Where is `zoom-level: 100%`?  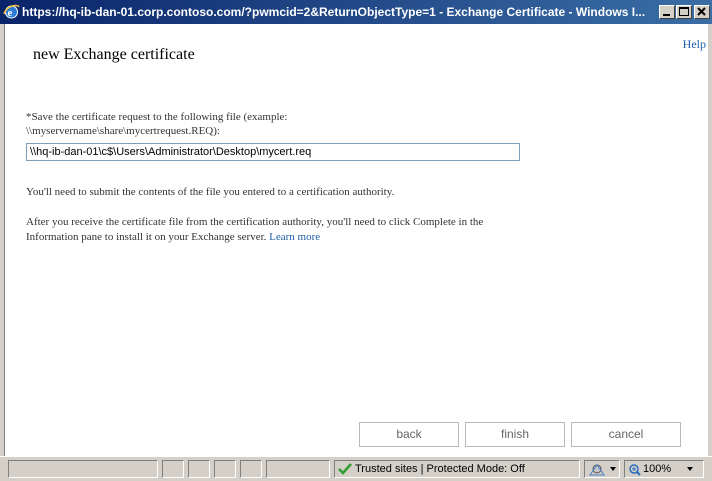
zoom-level: 100% is located at coordinates (657, 469).